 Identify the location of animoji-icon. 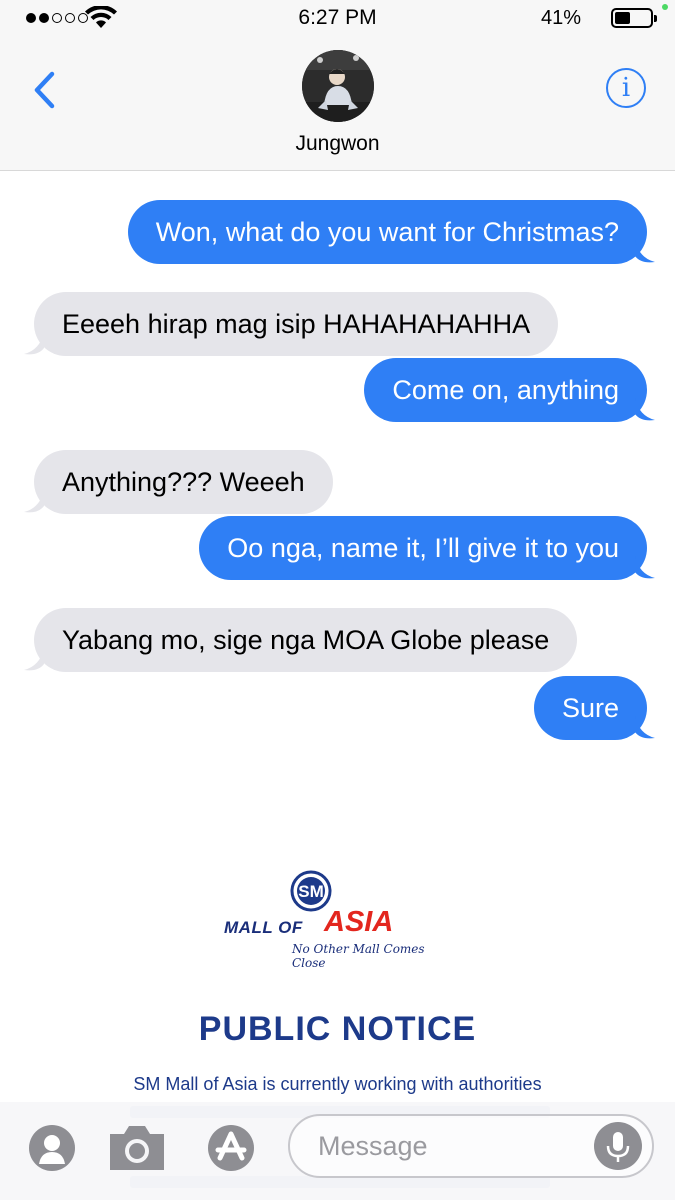
(52, 1148).